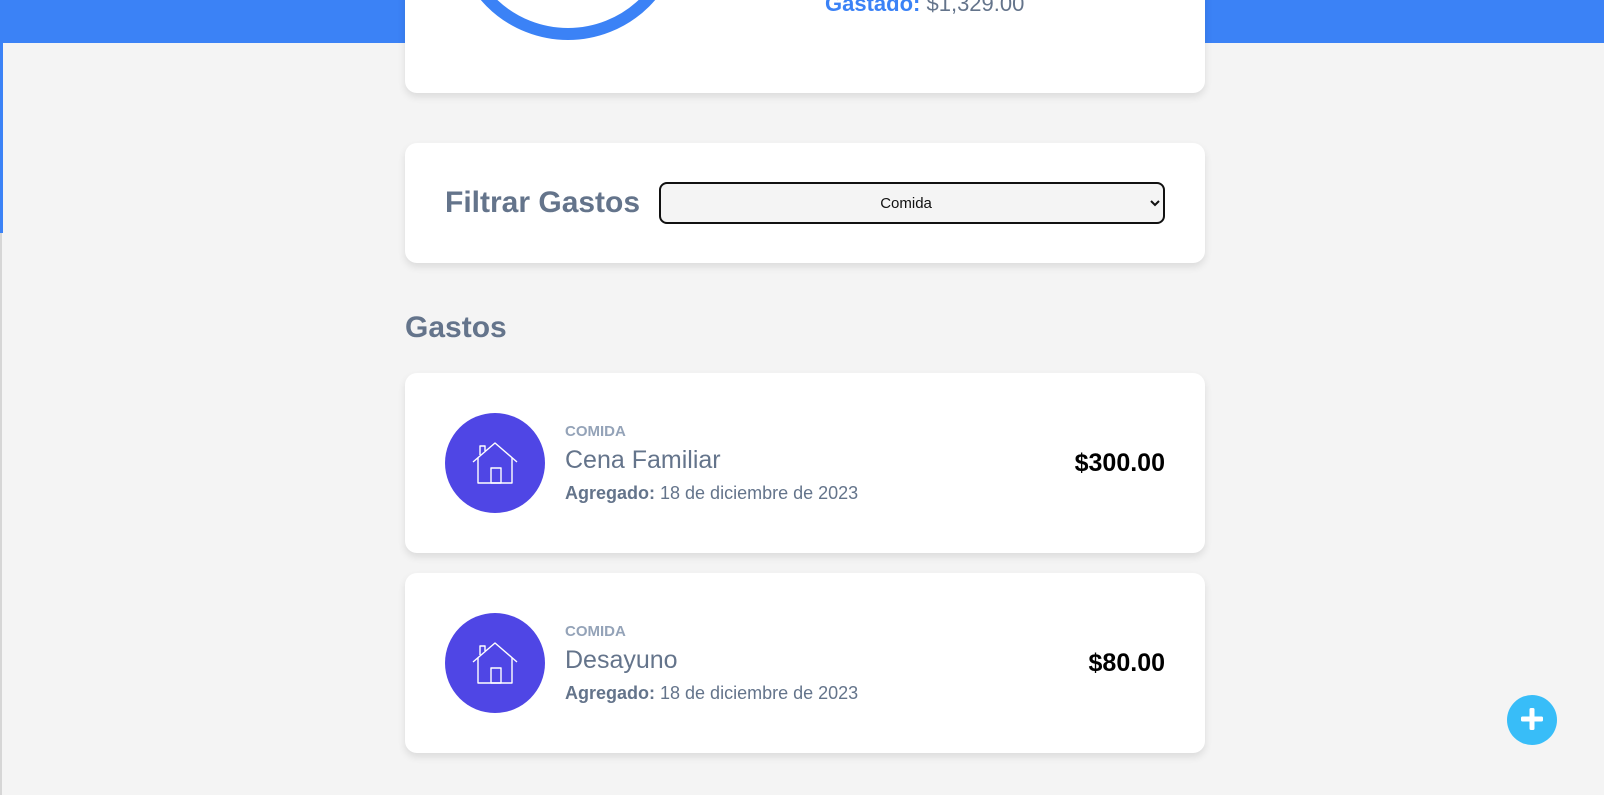 The width and height of the screenshot is (1604, 795). What do you see at coordinates (456, 327) in the screenshot?
I see `expenses-section-title: Gastos` at bounding box center [456, 327].